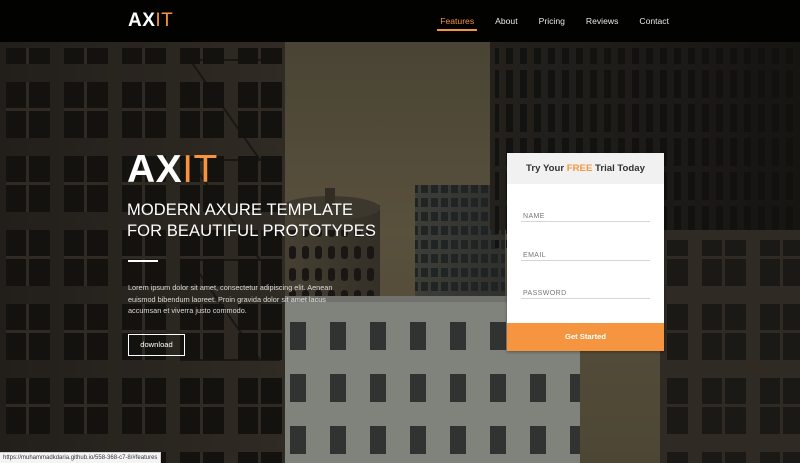 Image resolution: width=800 pixels, height=463 pixels. Describe the element at coordinates (546, 168) in the screenshot. I see `signup-title-prefix: Try Your` at that location.